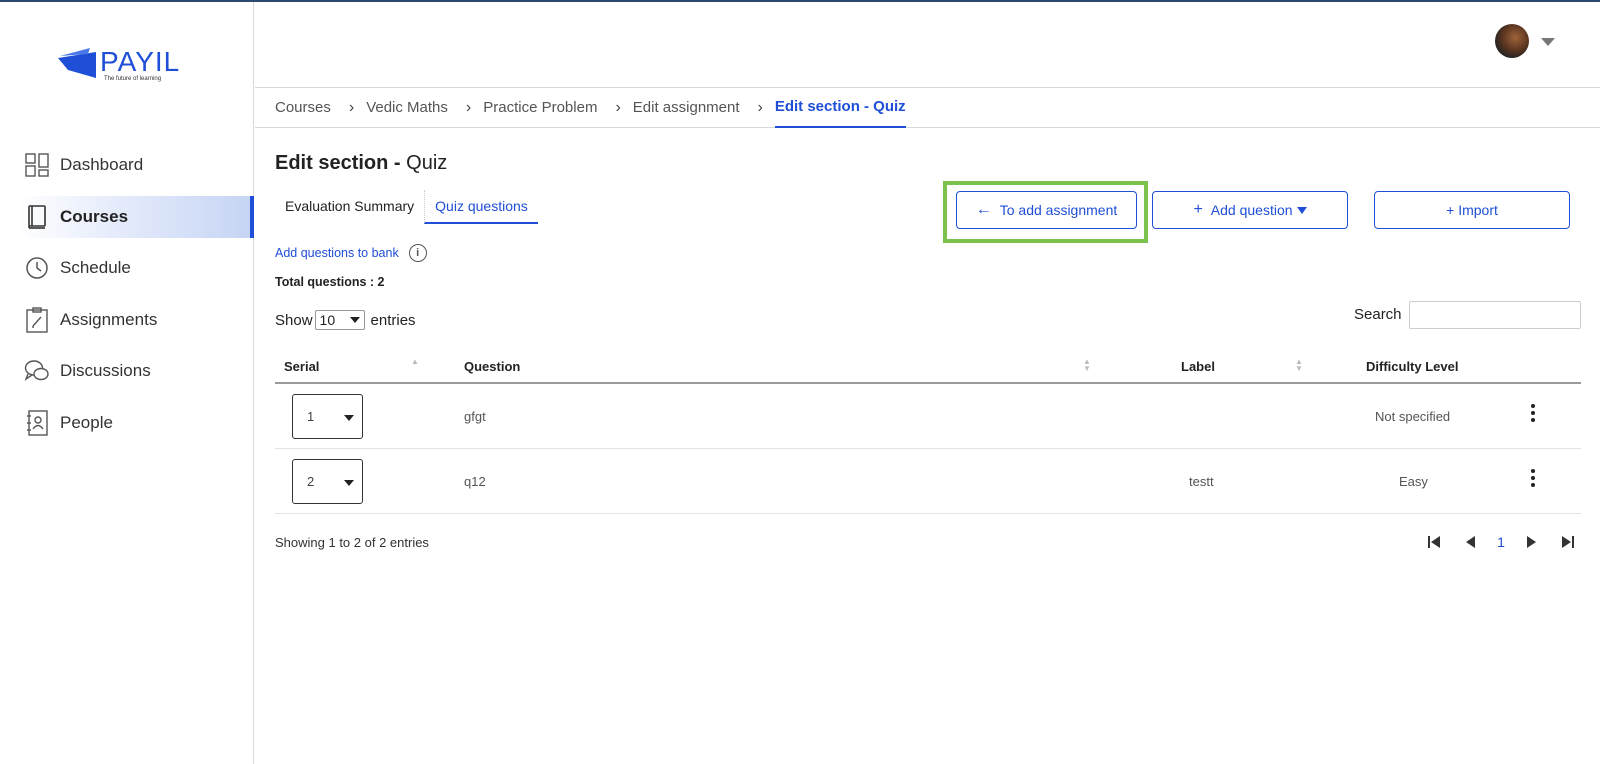 This screenshot has width=1600, height=764. Describe the element at coordinates (927, 45) in the screenshot. I see `top-header` at that location.